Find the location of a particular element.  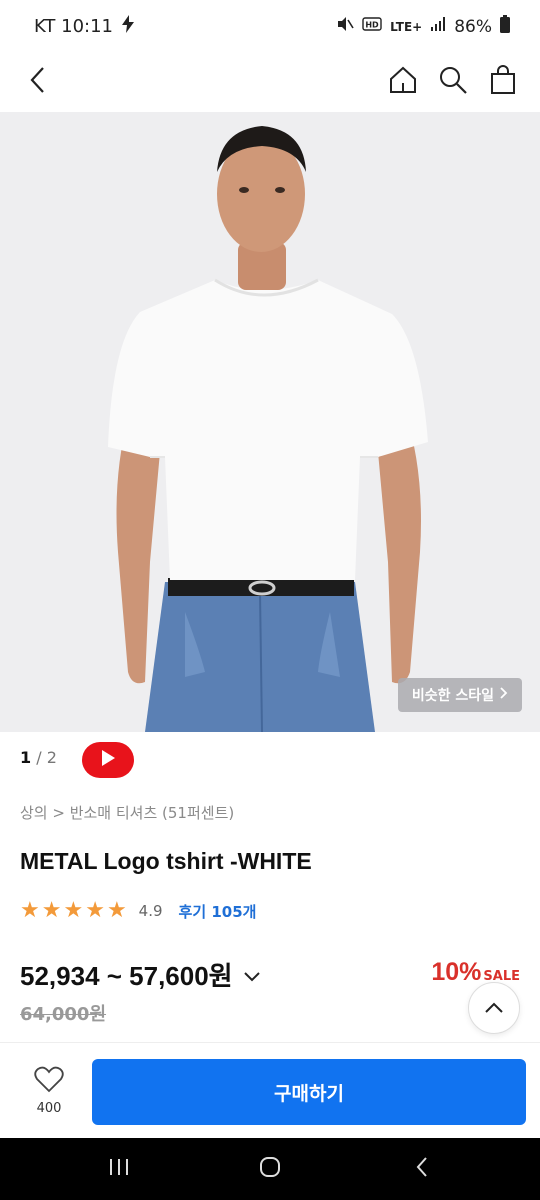

system-nav-bar is located at coordinates (270, 1169).